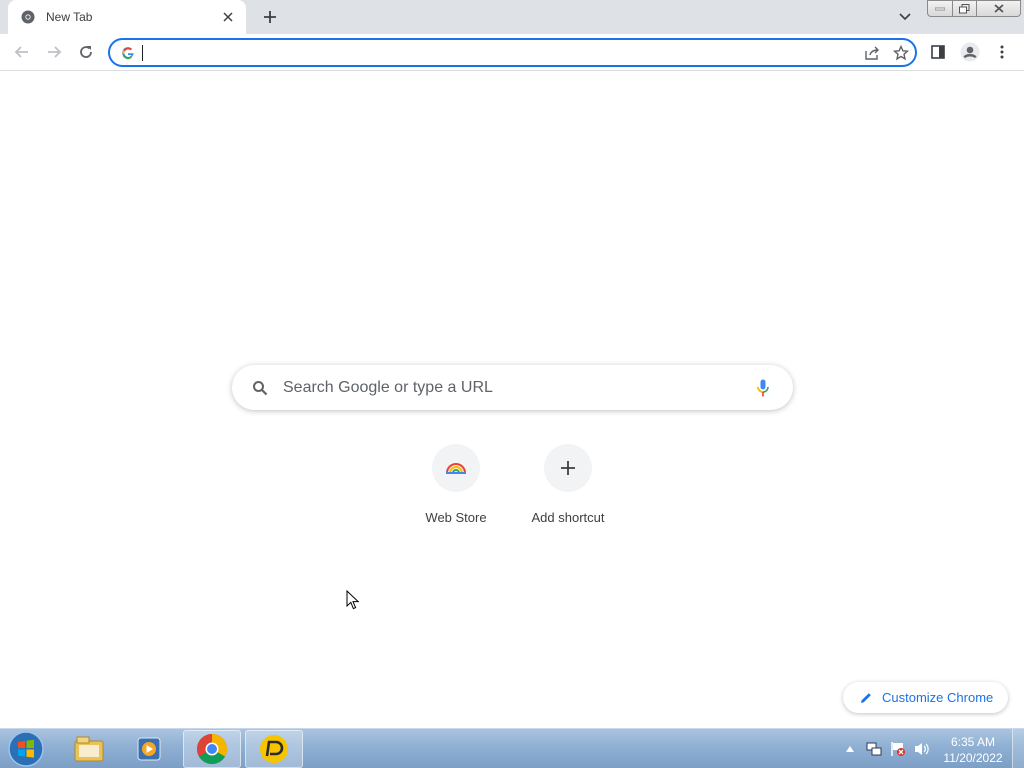  What do you see at coordinates (973, 742) in the screenshot?
I see `clock-time: 6:35 AM` at bounding box center [973, 742].